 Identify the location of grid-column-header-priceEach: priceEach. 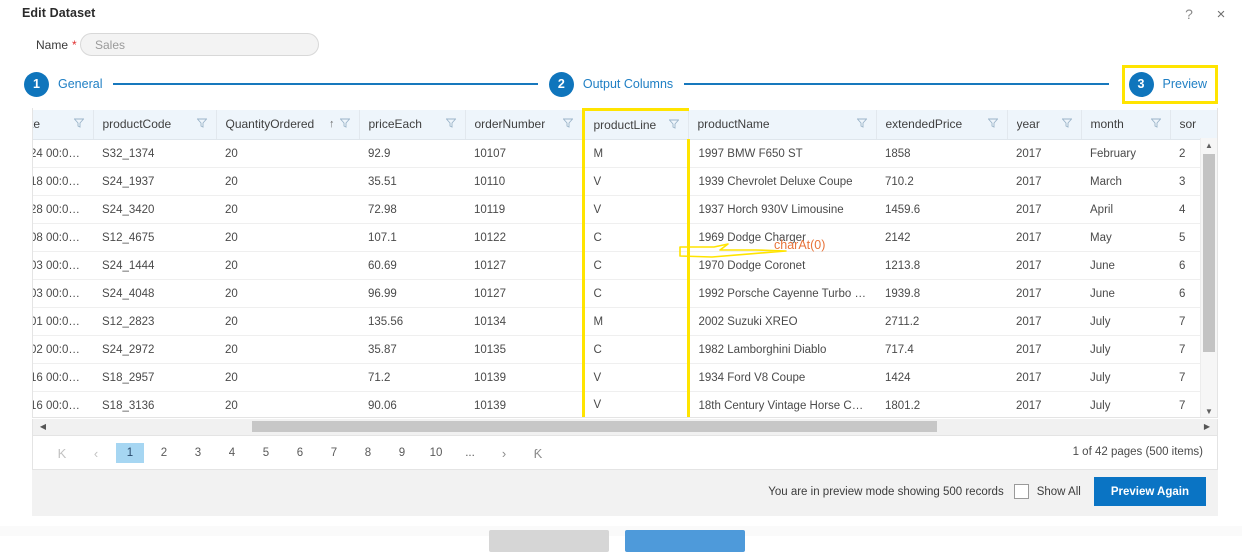
(412, 124).